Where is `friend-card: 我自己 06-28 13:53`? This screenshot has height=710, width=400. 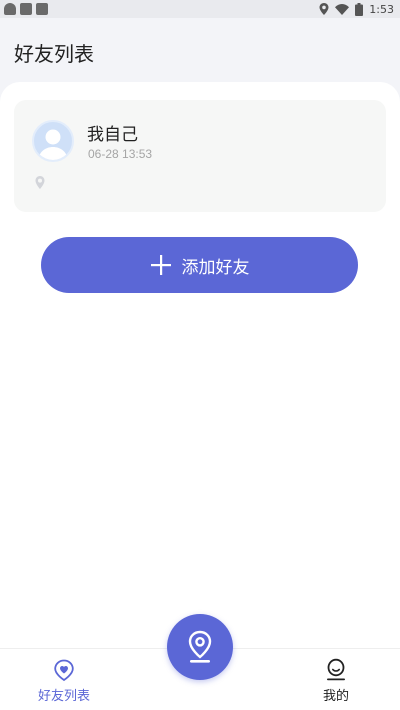
friend-card: 我自己 06-28 13:53 is located at coordinates (200, 156).